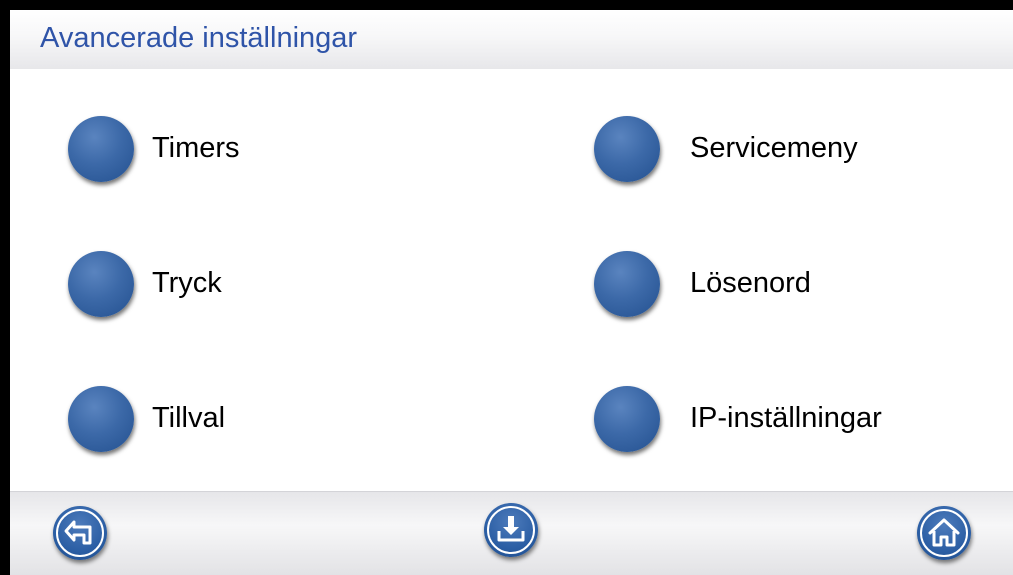 The height and width of the screenshot is (575, 1013). I want to click on tryck-label: Tryck, so click(187, 283).